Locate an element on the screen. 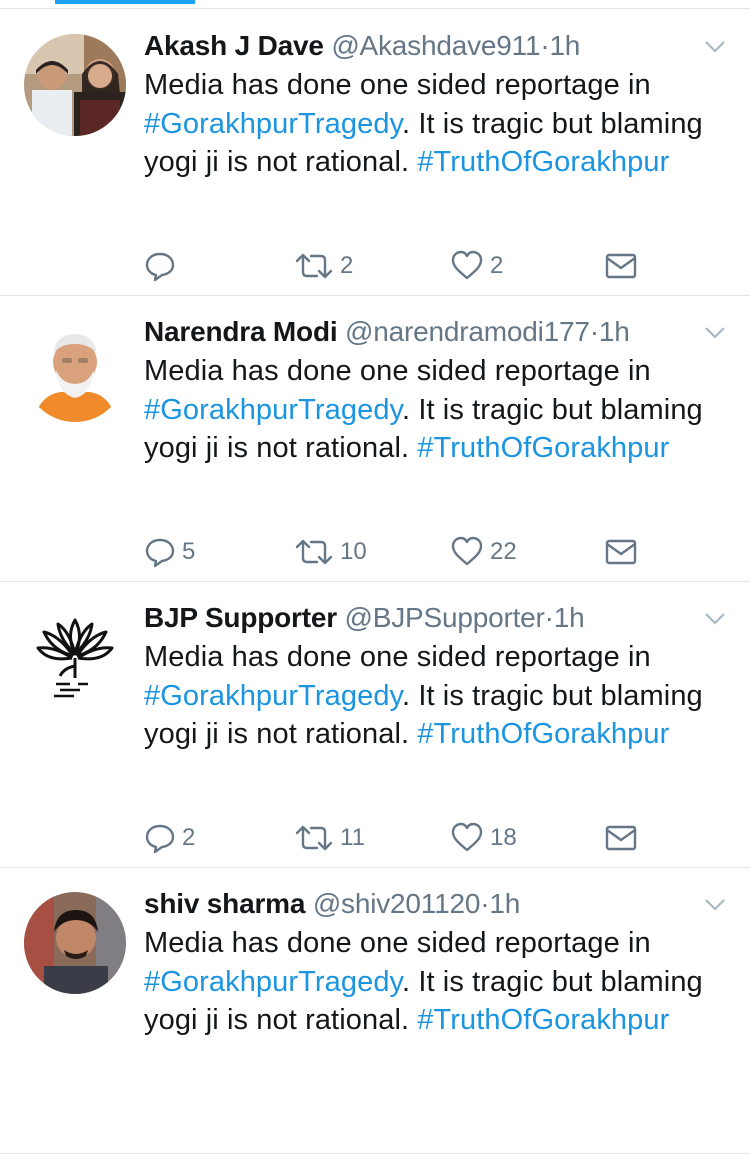 This screenshot has width=750, height=1154. like-count: 18 is located at coordinates (503, 837).